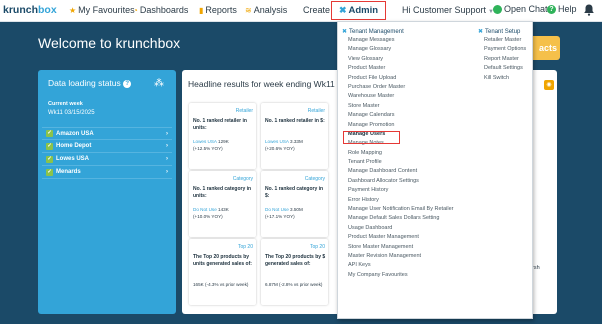 The image size is (602, 324). What do you see at coordinates (109, 43) in the screenshot?
I see `page-title: Welcome to krunchbox` at bounding box center [109, 43].